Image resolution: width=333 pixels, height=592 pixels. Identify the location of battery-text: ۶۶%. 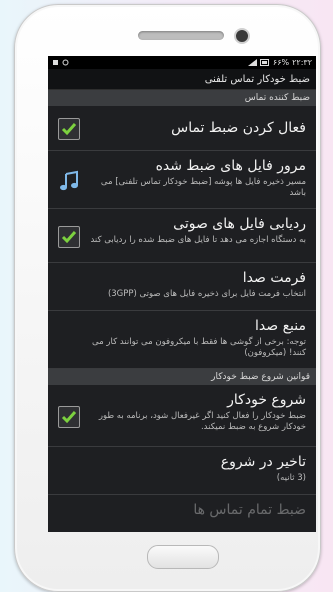
(281, 62).